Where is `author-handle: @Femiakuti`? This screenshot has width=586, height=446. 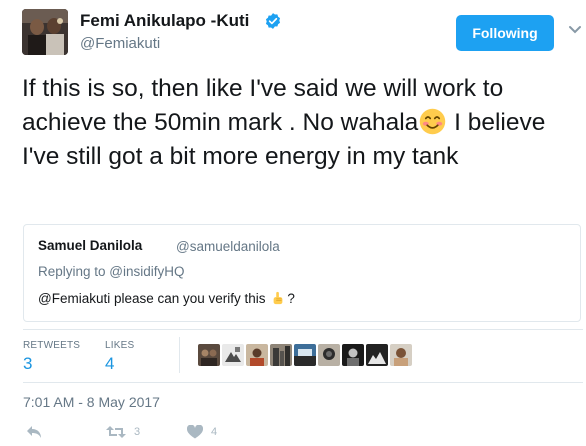
author-handle: @Femiakuti is located at coordinates (120, 43).